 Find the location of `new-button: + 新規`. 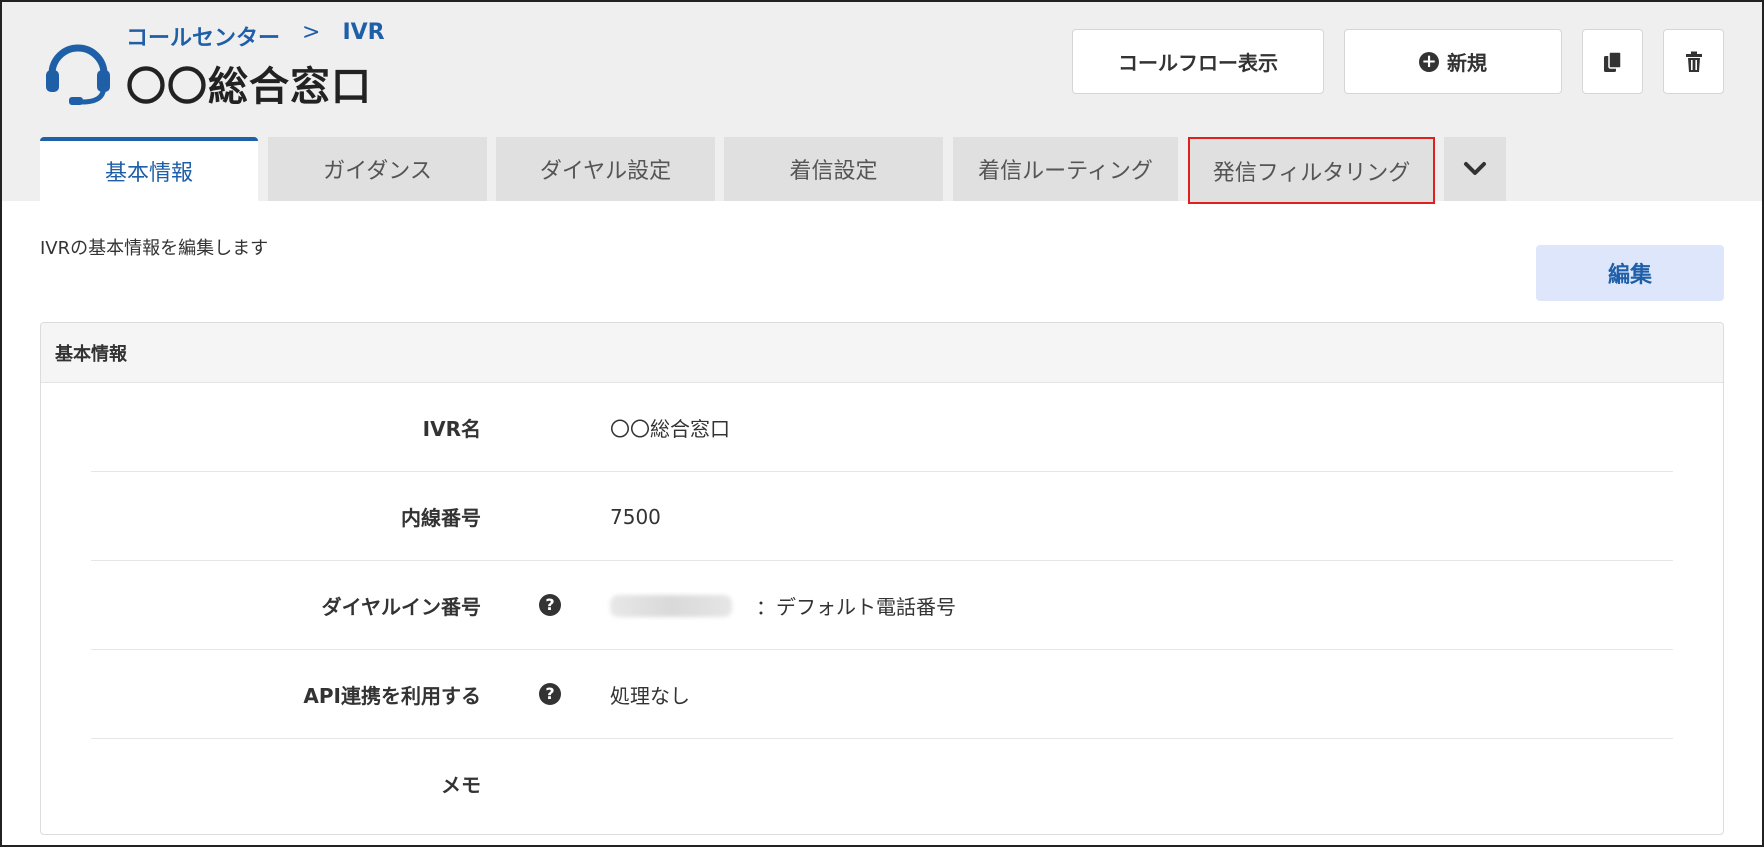

new-button: + 新規 is located at coordinates (1453, 61).